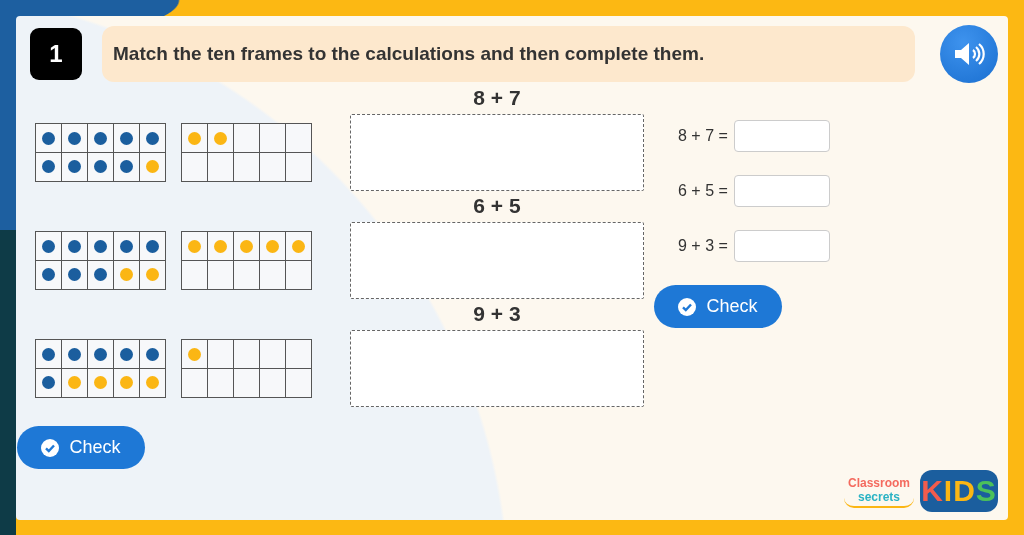 The height and width of the screenshot is (535, 1024). What do you see at coordinates (497, 314) in the screenshot?
I see `calculation-label: 9 + 3` at bounding box center [497, 314].